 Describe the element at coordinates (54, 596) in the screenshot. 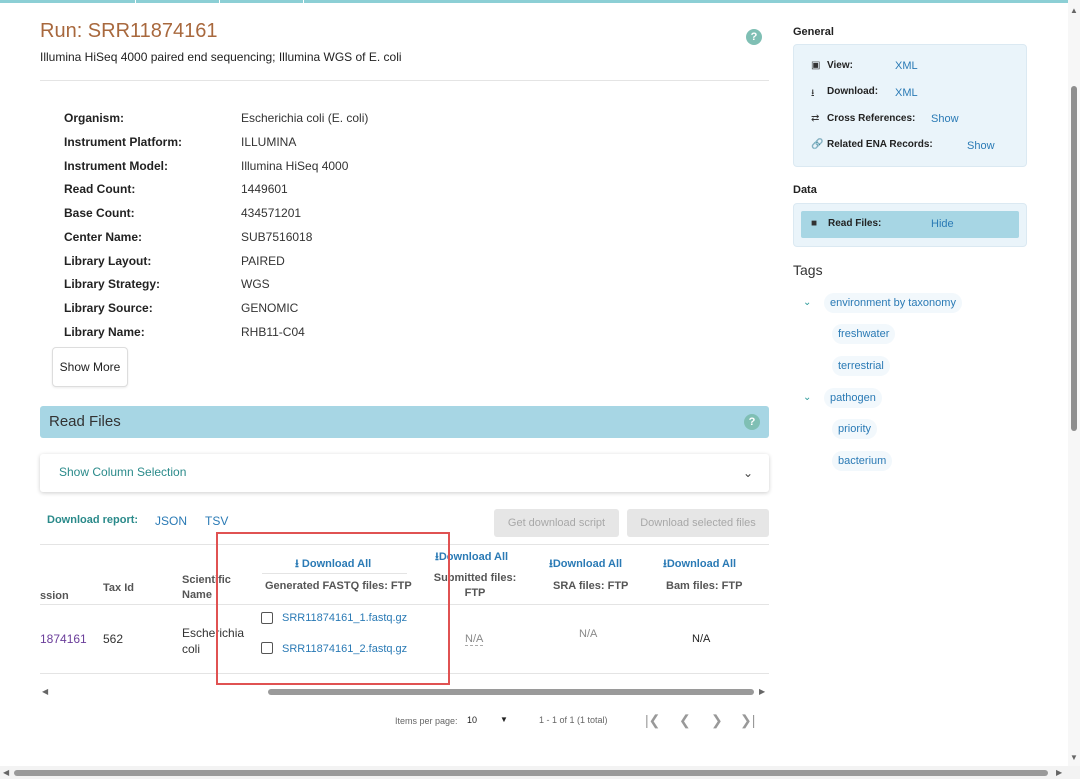

I see `column-header-accession: ssion` at that location.